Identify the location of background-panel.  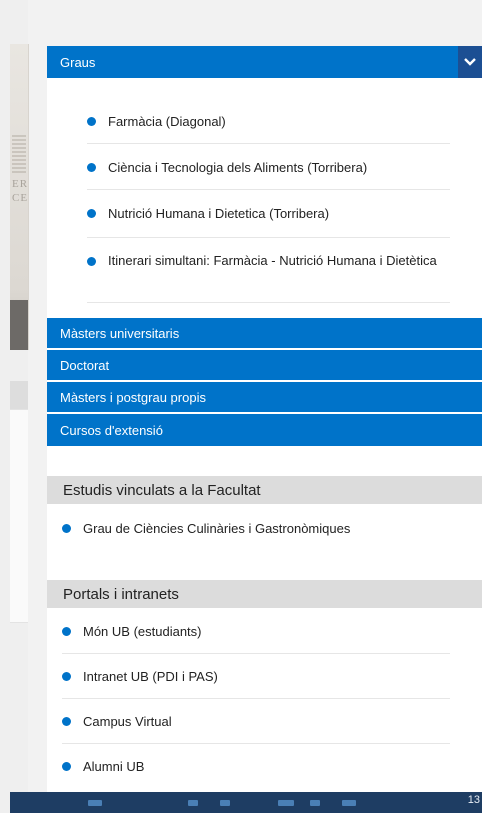
(19, 516).